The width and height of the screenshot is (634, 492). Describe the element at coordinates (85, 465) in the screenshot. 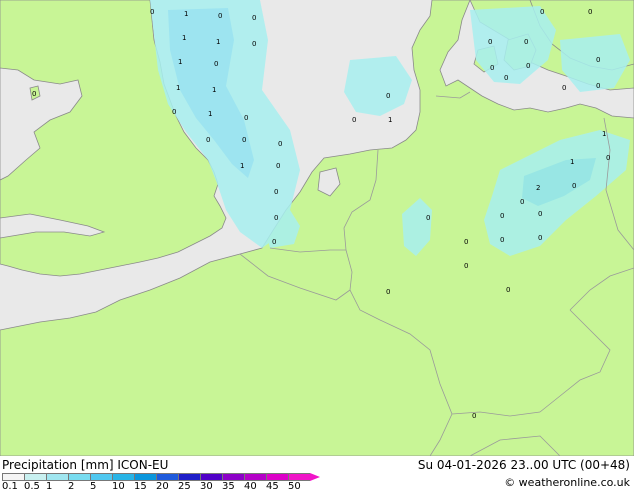

I see `map-title: Precipitation [mm] ICON-EU` at that location.